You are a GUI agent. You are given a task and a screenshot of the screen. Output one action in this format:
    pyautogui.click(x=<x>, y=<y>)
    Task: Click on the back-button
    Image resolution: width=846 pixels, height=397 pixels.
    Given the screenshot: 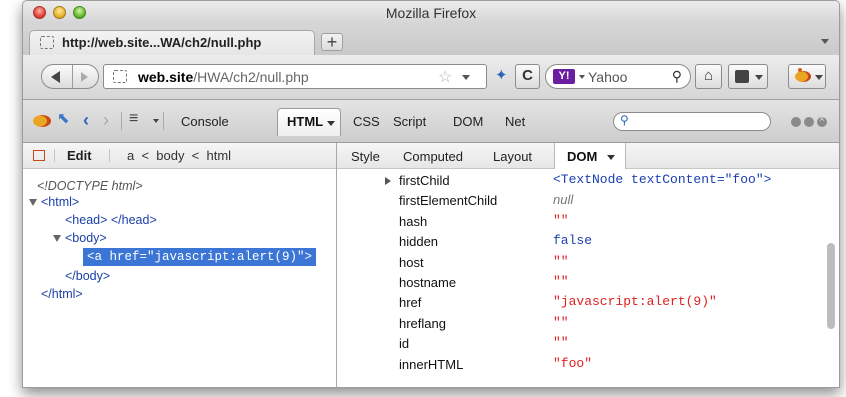 What is the action you would take?
    pyautogui.click(x=57, y=76)
    